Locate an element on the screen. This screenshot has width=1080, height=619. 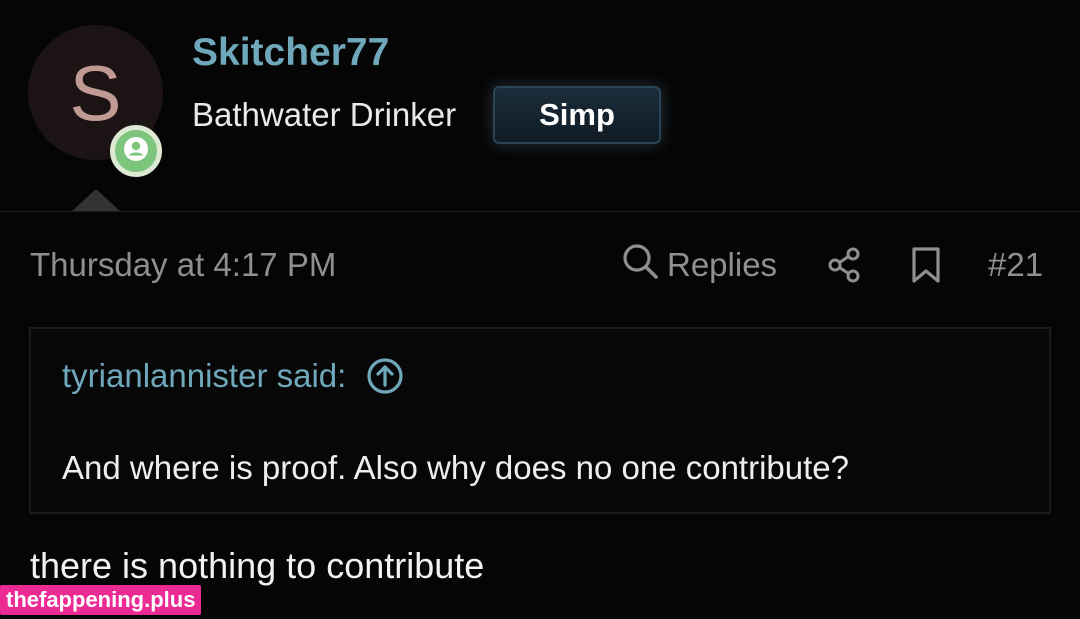
share-icon is located at coordinates (845, 267).